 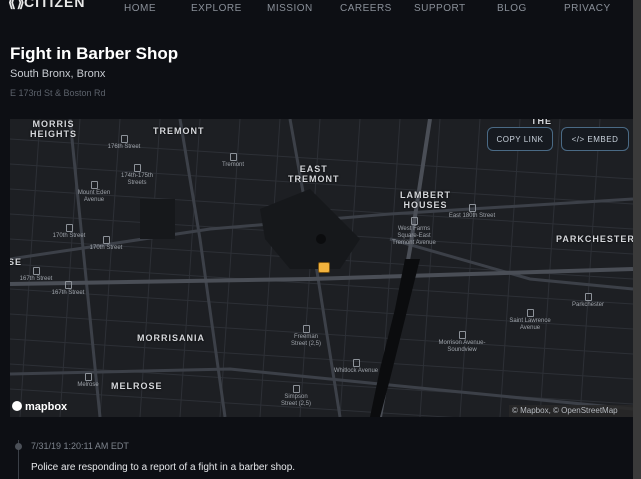 What do you see at coordinates (94, 53) in the screenshot?
I see `incident-title: Fight in Barber Shop` at bounding box center [94, 53].